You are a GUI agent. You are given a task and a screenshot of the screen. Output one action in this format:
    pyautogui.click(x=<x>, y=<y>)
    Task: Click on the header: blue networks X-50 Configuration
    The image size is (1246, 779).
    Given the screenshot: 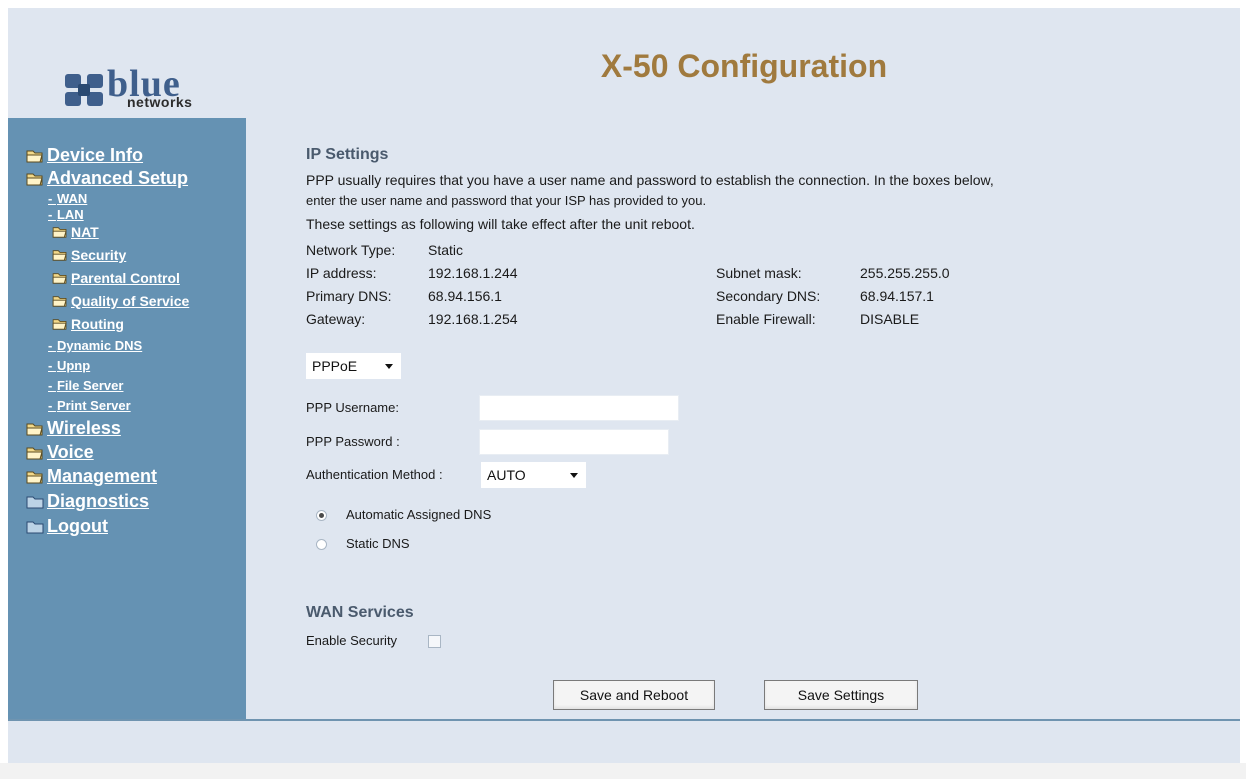 What is the action you would take?
    pyautogui.click(x=624, y=62)
    